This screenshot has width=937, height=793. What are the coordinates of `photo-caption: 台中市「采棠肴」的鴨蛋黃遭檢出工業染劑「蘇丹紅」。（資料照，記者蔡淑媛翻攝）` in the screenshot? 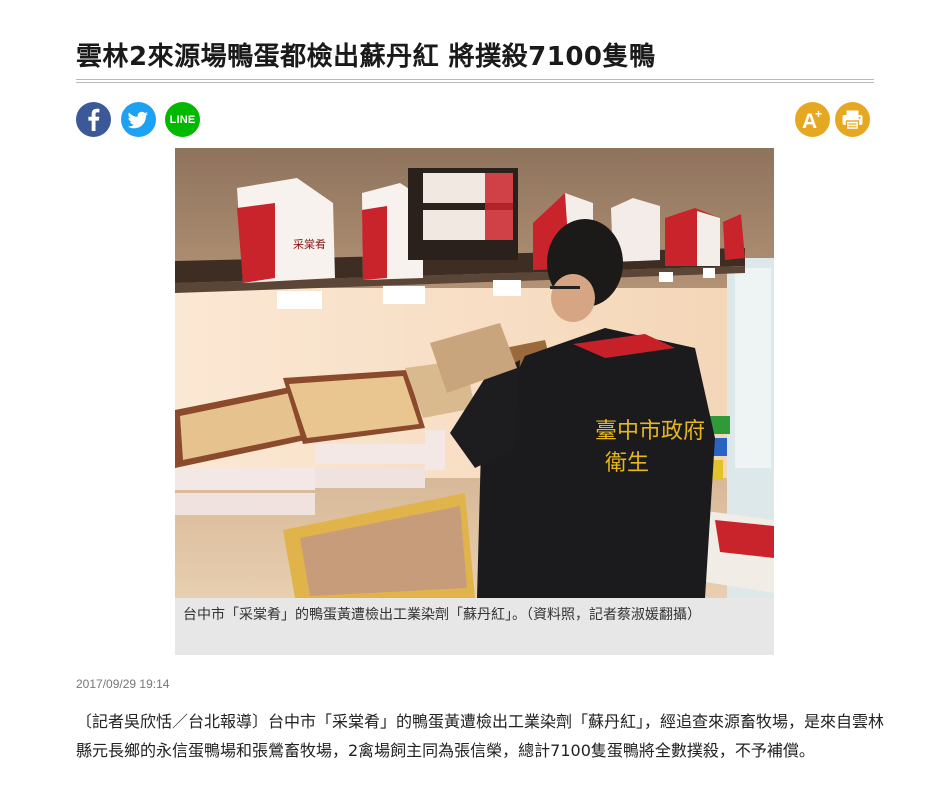 It's located at (474, 626).